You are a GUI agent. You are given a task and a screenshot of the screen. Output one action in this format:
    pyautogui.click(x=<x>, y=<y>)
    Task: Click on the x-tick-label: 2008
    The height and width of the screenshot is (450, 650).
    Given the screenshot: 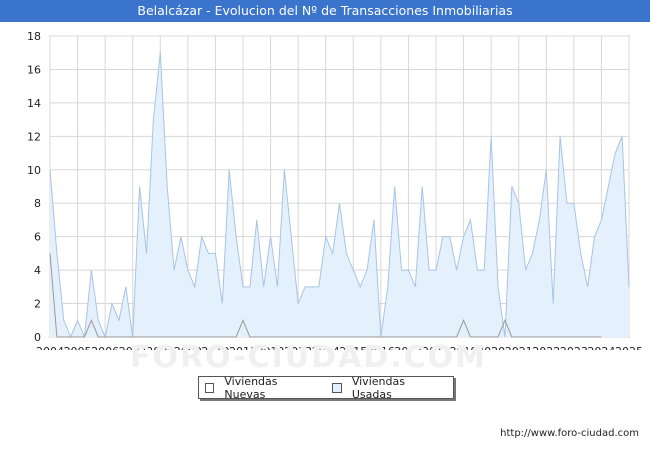 What is the action you would take?
    pyautogui.click(x=160, y=347)
    